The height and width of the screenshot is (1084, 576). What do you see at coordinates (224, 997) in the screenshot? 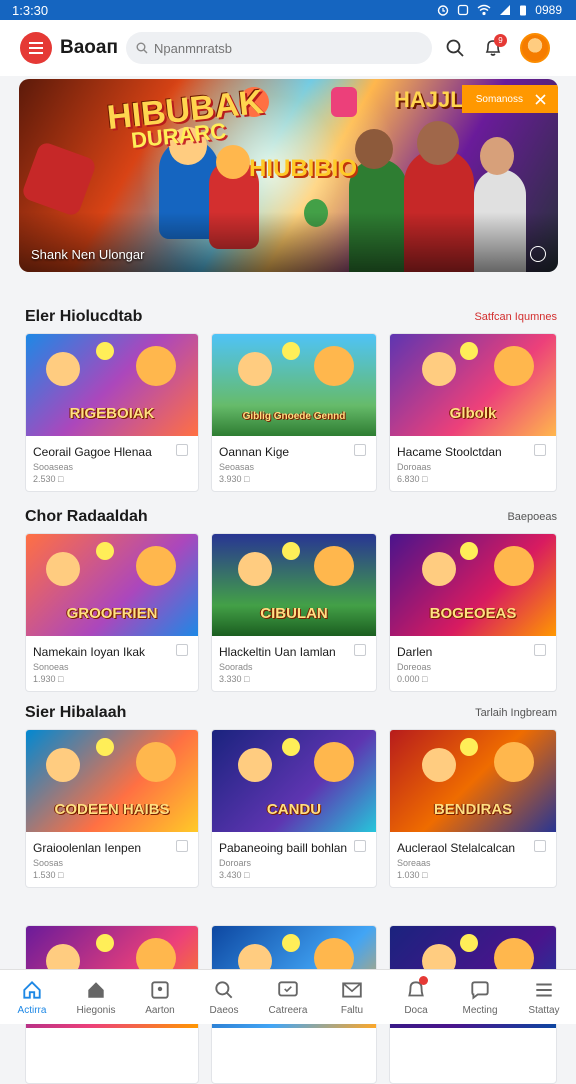
I see `nav-item-search: Daeos` at bounding box center [224, 997].